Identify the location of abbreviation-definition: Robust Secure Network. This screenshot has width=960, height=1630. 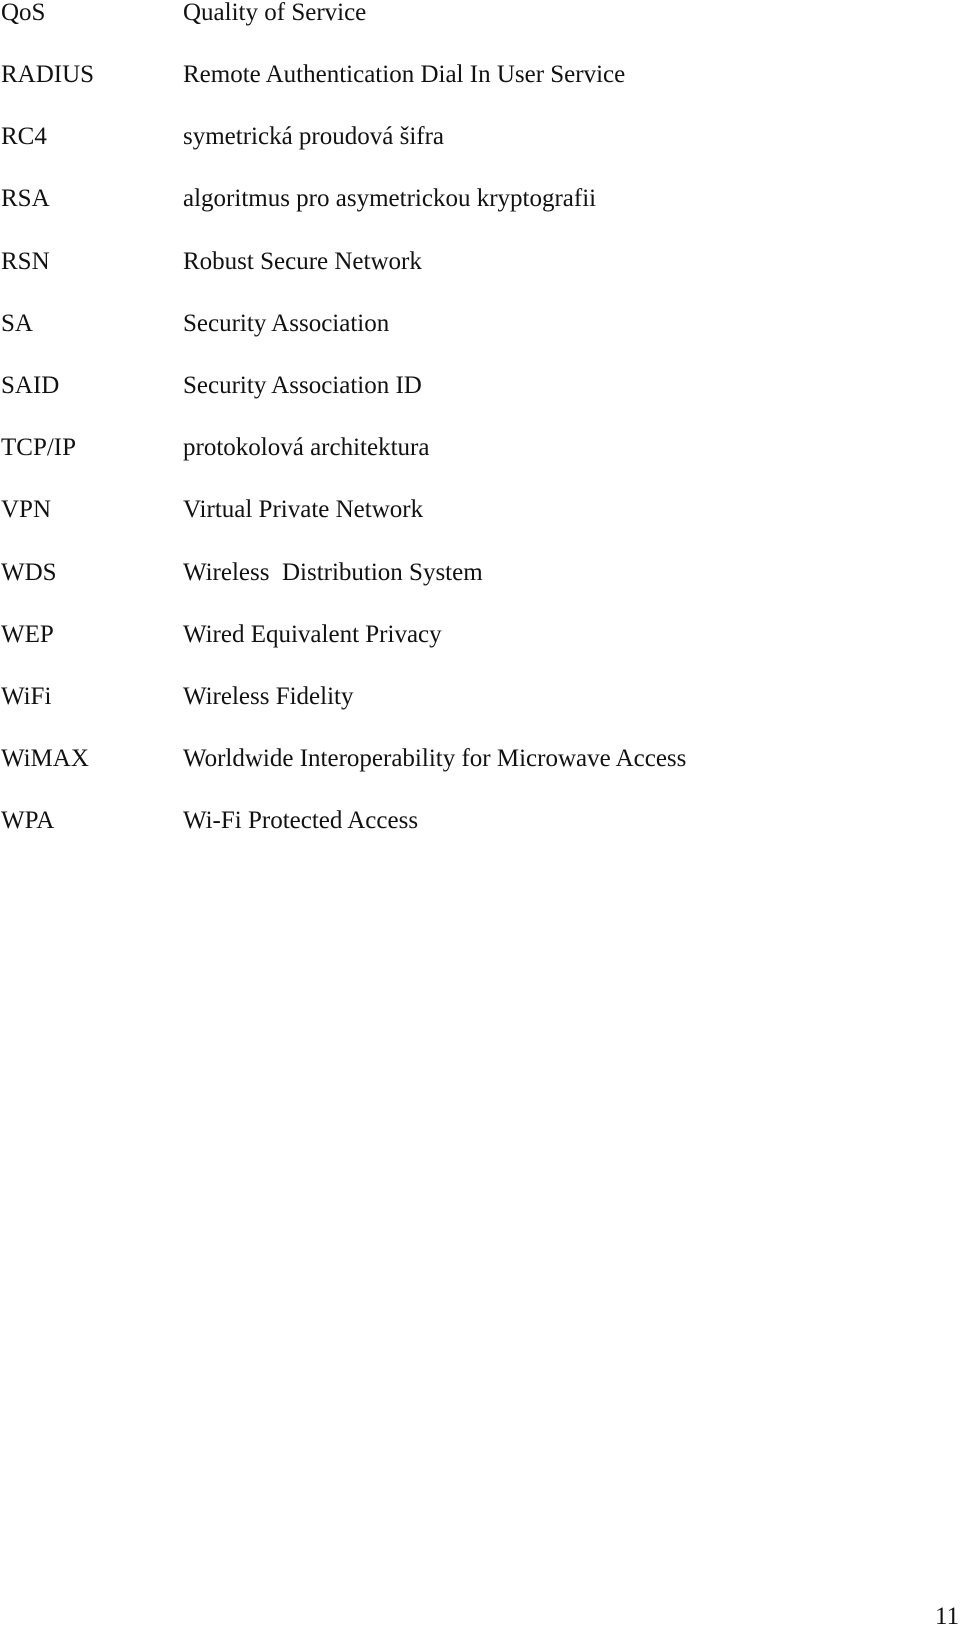
(302, 261).